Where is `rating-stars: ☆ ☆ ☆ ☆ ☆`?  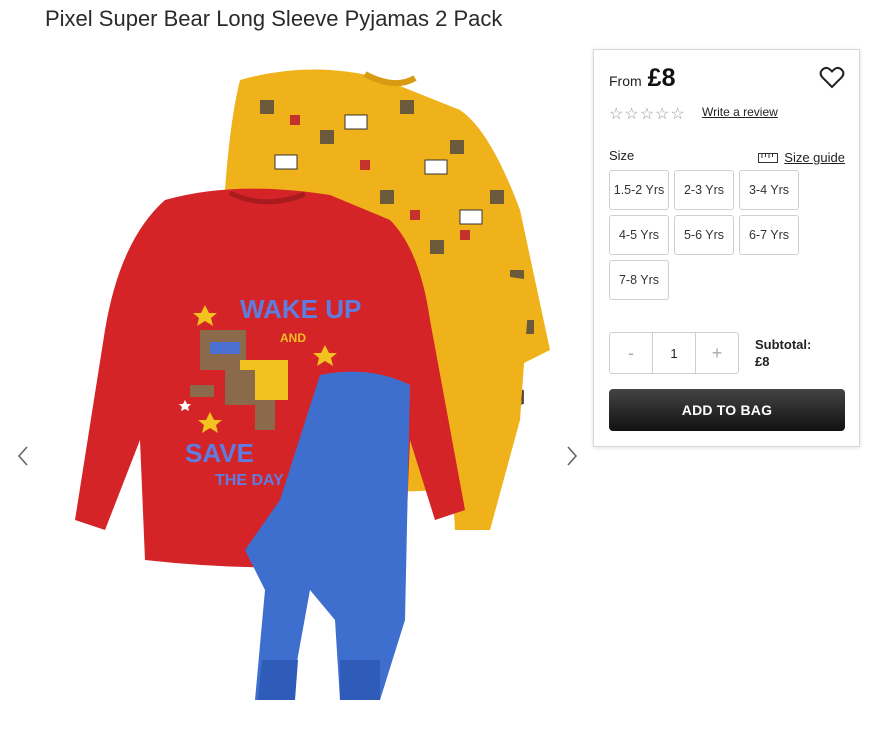
rating-stars: ☆ ☆ ☆ ☆ ☆ is located at coordinates (647, 115).